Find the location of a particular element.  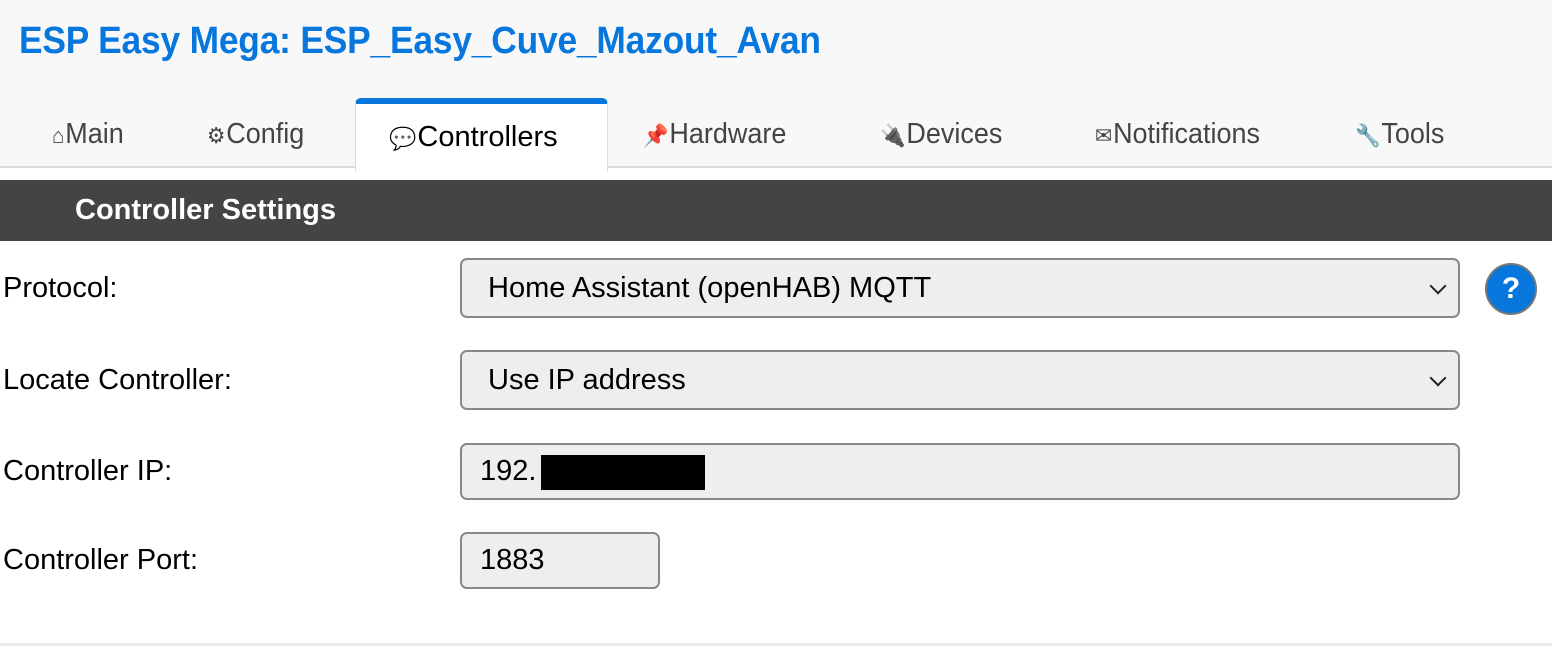

speech-bubble-icon: 💬 is located at coordinates (403, 138).